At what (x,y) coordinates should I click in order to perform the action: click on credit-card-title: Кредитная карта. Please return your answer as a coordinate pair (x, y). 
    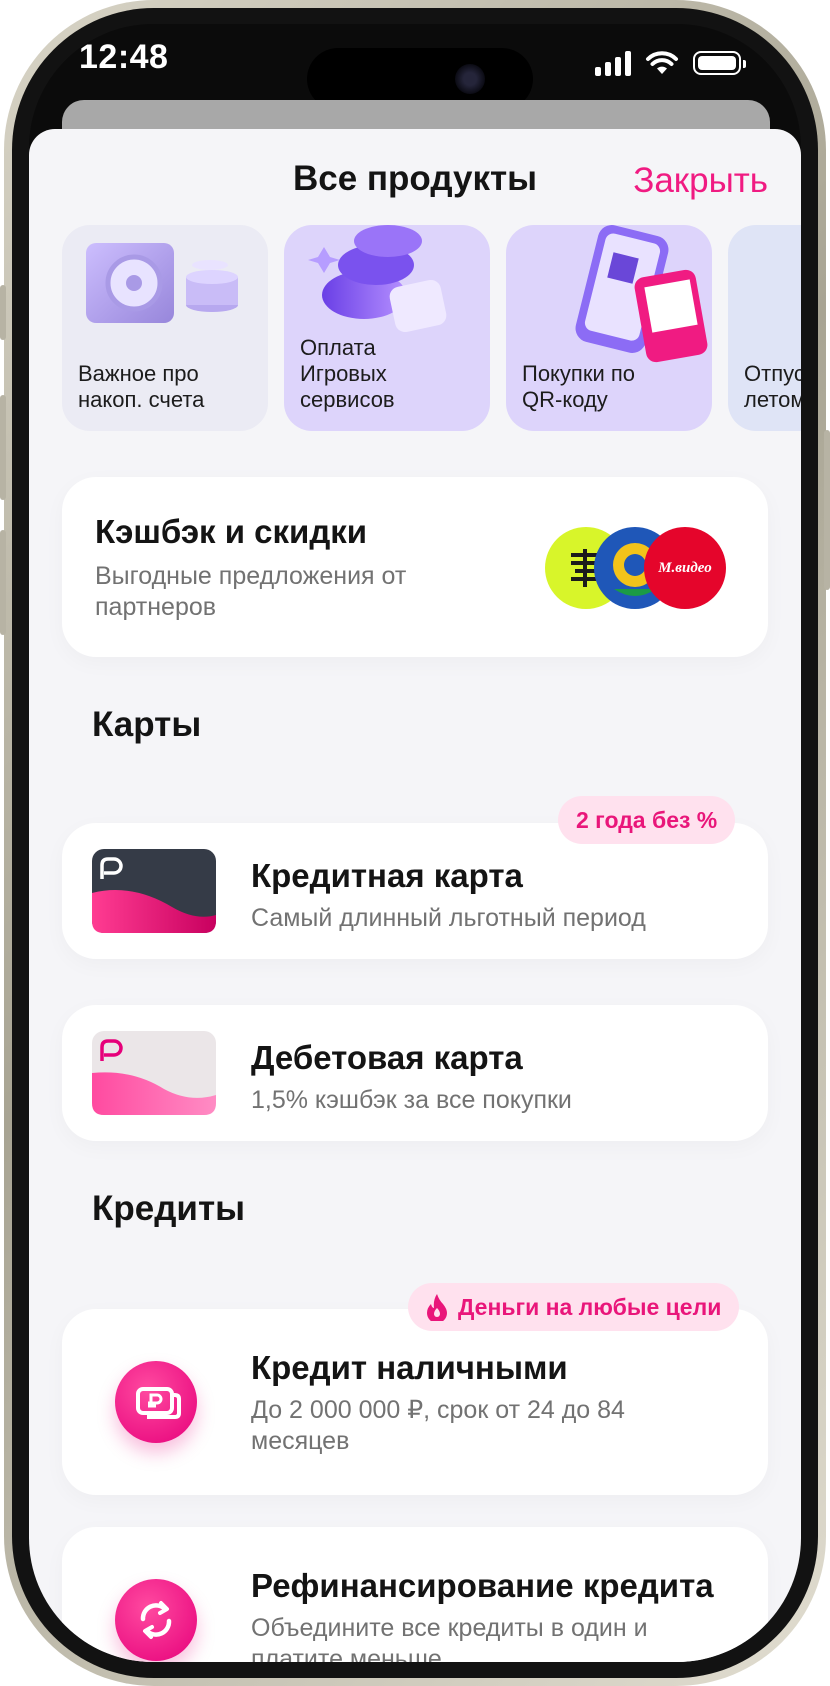
    Looking at the image, I should click on (387, 875).